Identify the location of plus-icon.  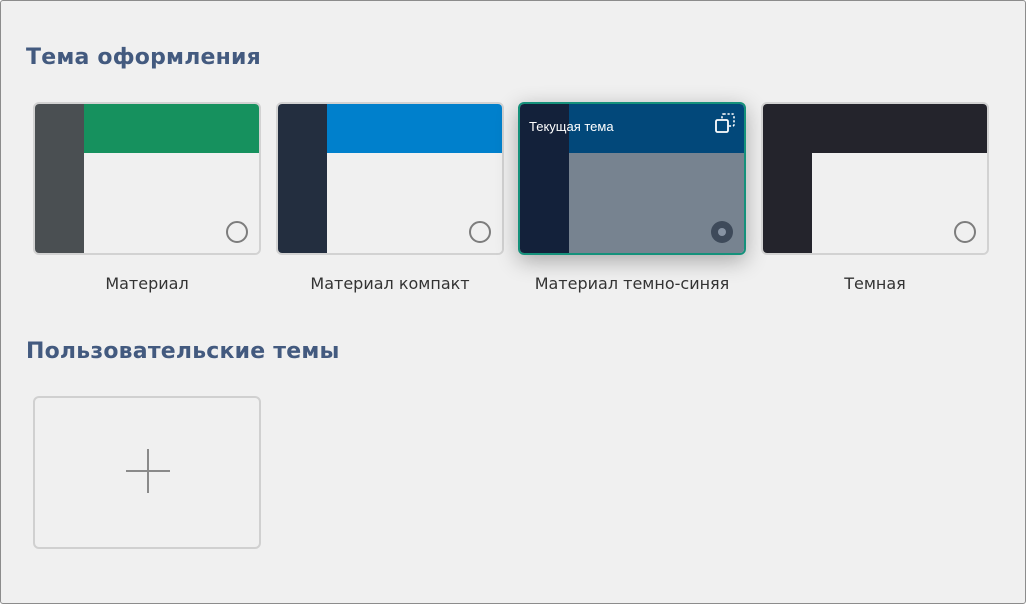
(148, 471).